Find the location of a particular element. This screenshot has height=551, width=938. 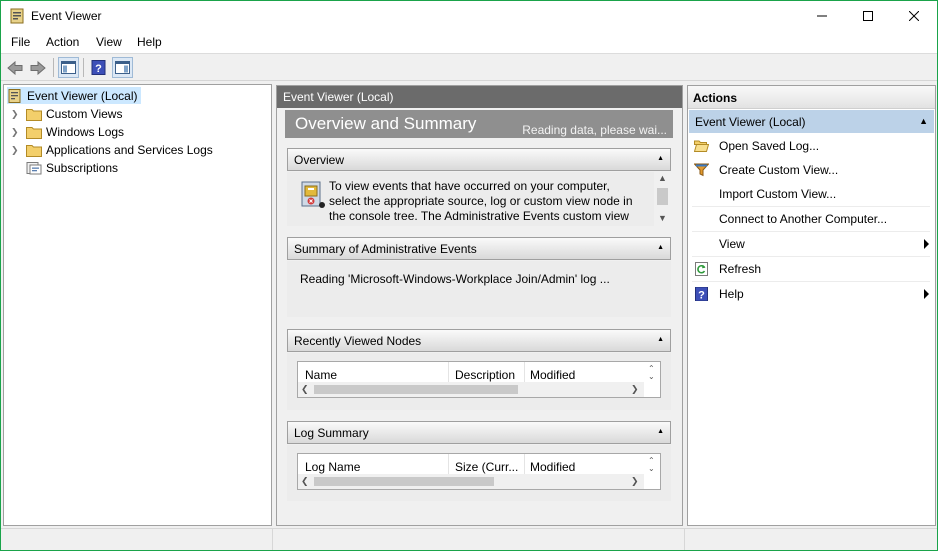

summary-section-header: Summary of Administrative Events ▲ is located at coordinates (479, 248).